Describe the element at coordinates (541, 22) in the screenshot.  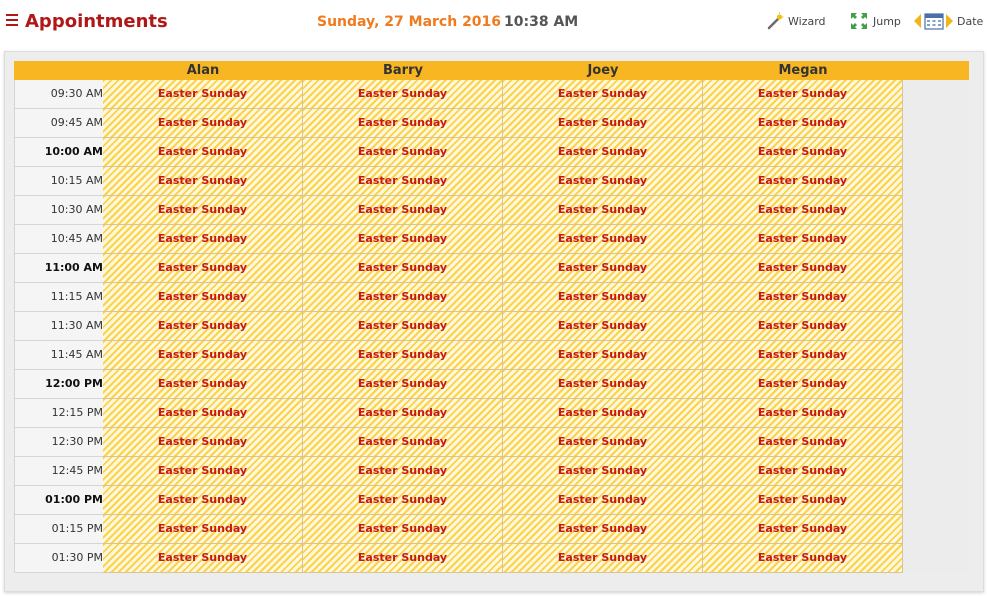
I see `current-time: 10:38 AM` at that location.